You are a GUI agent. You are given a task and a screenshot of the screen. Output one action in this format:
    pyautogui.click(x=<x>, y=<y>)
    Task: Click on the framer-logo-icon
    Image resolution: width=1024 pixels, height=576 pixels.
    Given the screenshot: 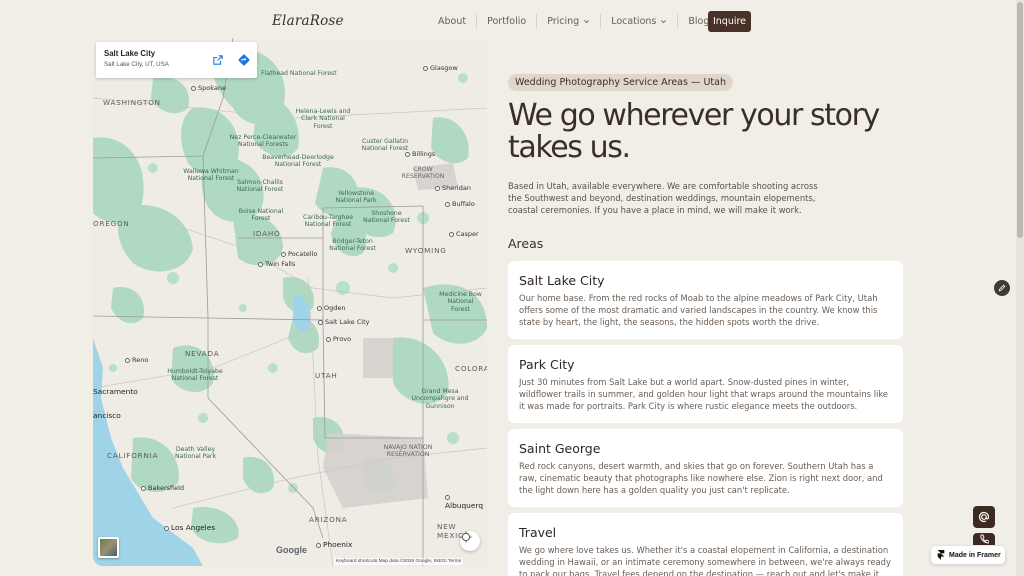 What is the action you would take?
    pyautogui.click(x=941, y=555)
    